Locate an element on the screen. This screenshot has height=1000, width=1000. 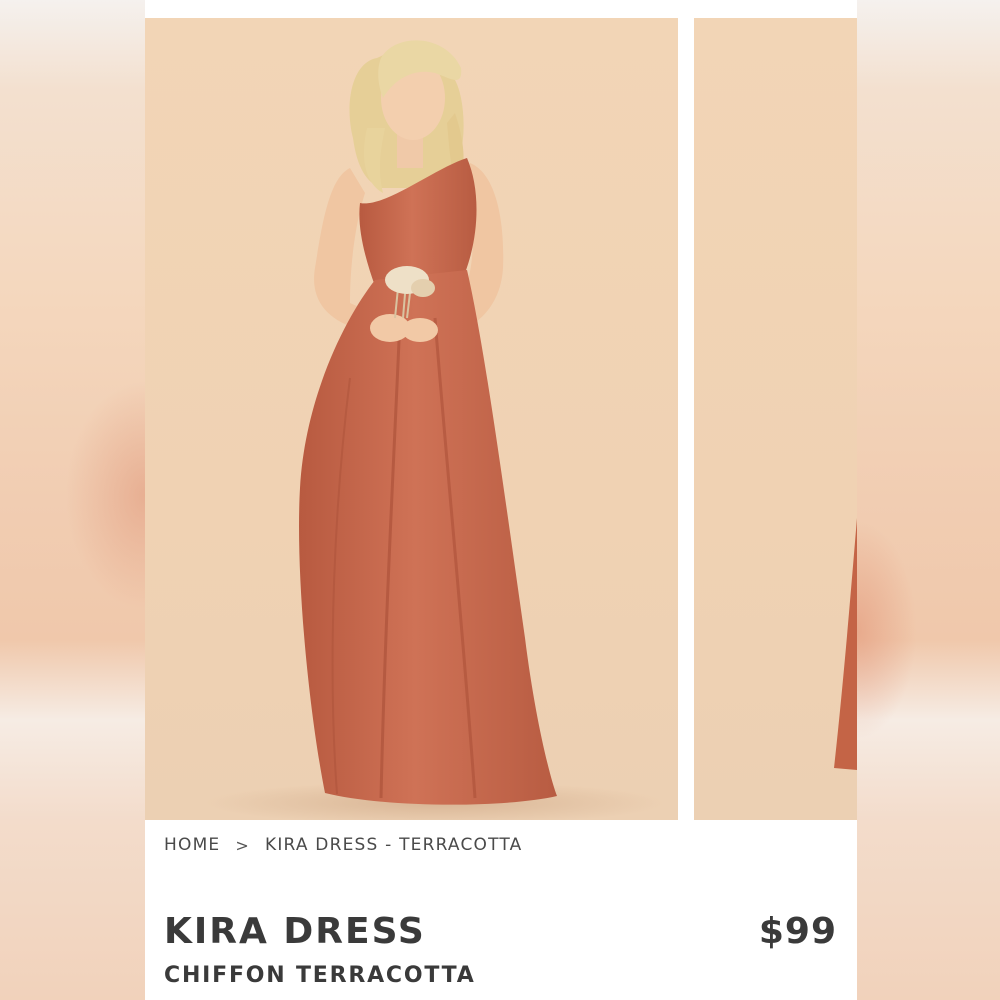
breadcrumb-home-link: HOME is located at coordinates (192, 845).